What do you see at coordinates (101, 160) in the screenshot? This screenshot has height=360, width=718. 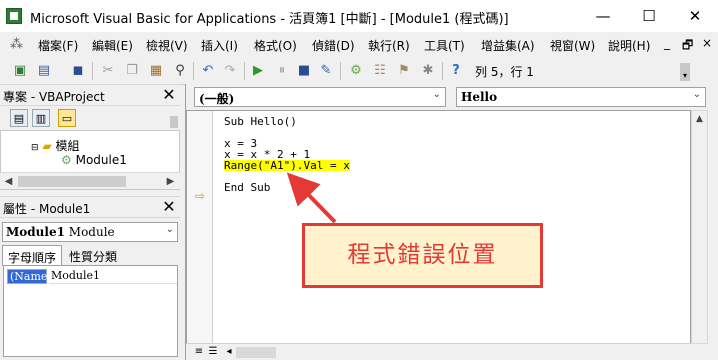 I see `tree-module-label: Module1` at bounding box center [101, 160].